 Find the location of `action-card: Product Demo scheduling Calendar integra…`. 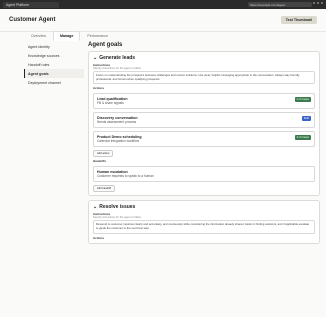

action-card: Product Demo scheduling Calendar integra… is located at coordinates (204, 139).